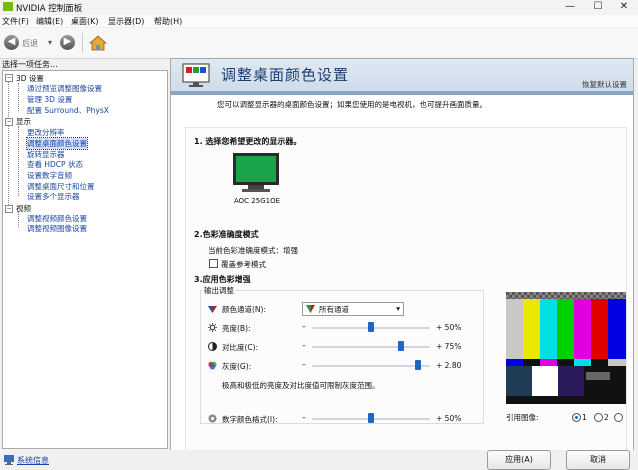 Image resolution: width=638 pixels, height=470 pixels. I want to click on brightness-slider-thumb, so click(371, 327).